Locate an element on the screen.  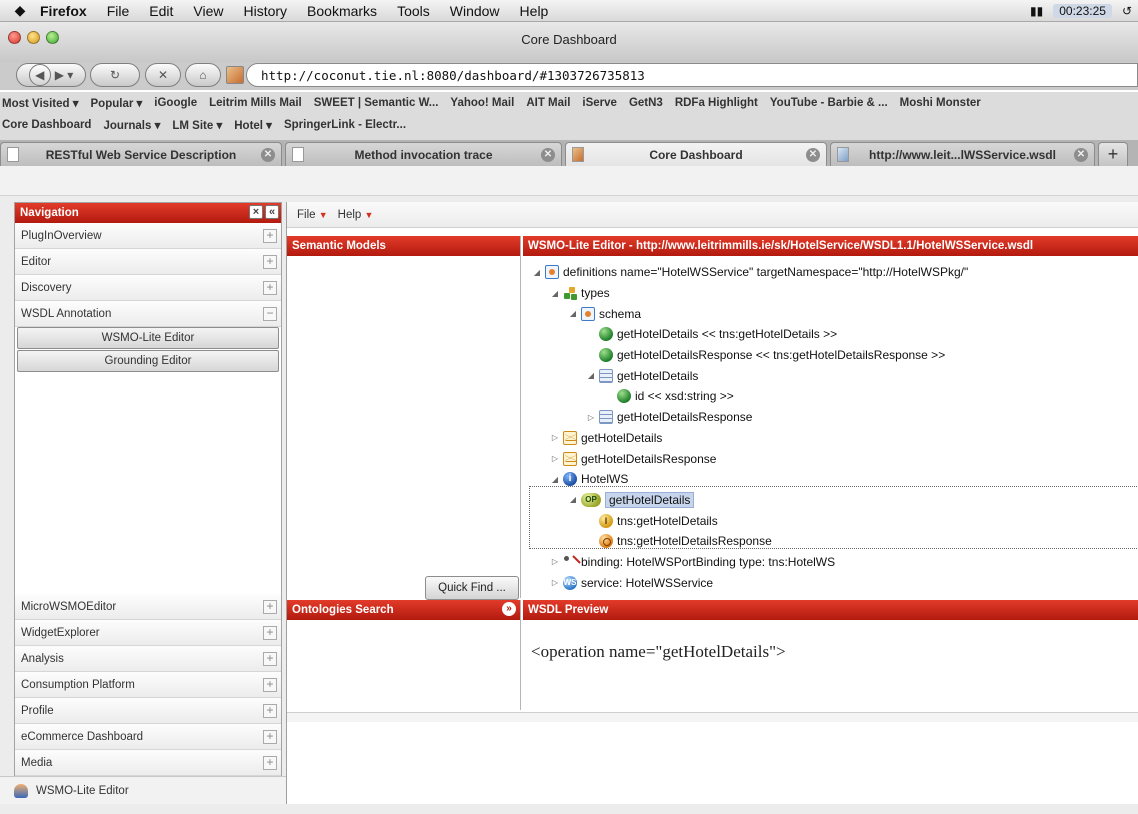
bookmark-item: Most Visited ▾ is located at coordinates (40, 103).